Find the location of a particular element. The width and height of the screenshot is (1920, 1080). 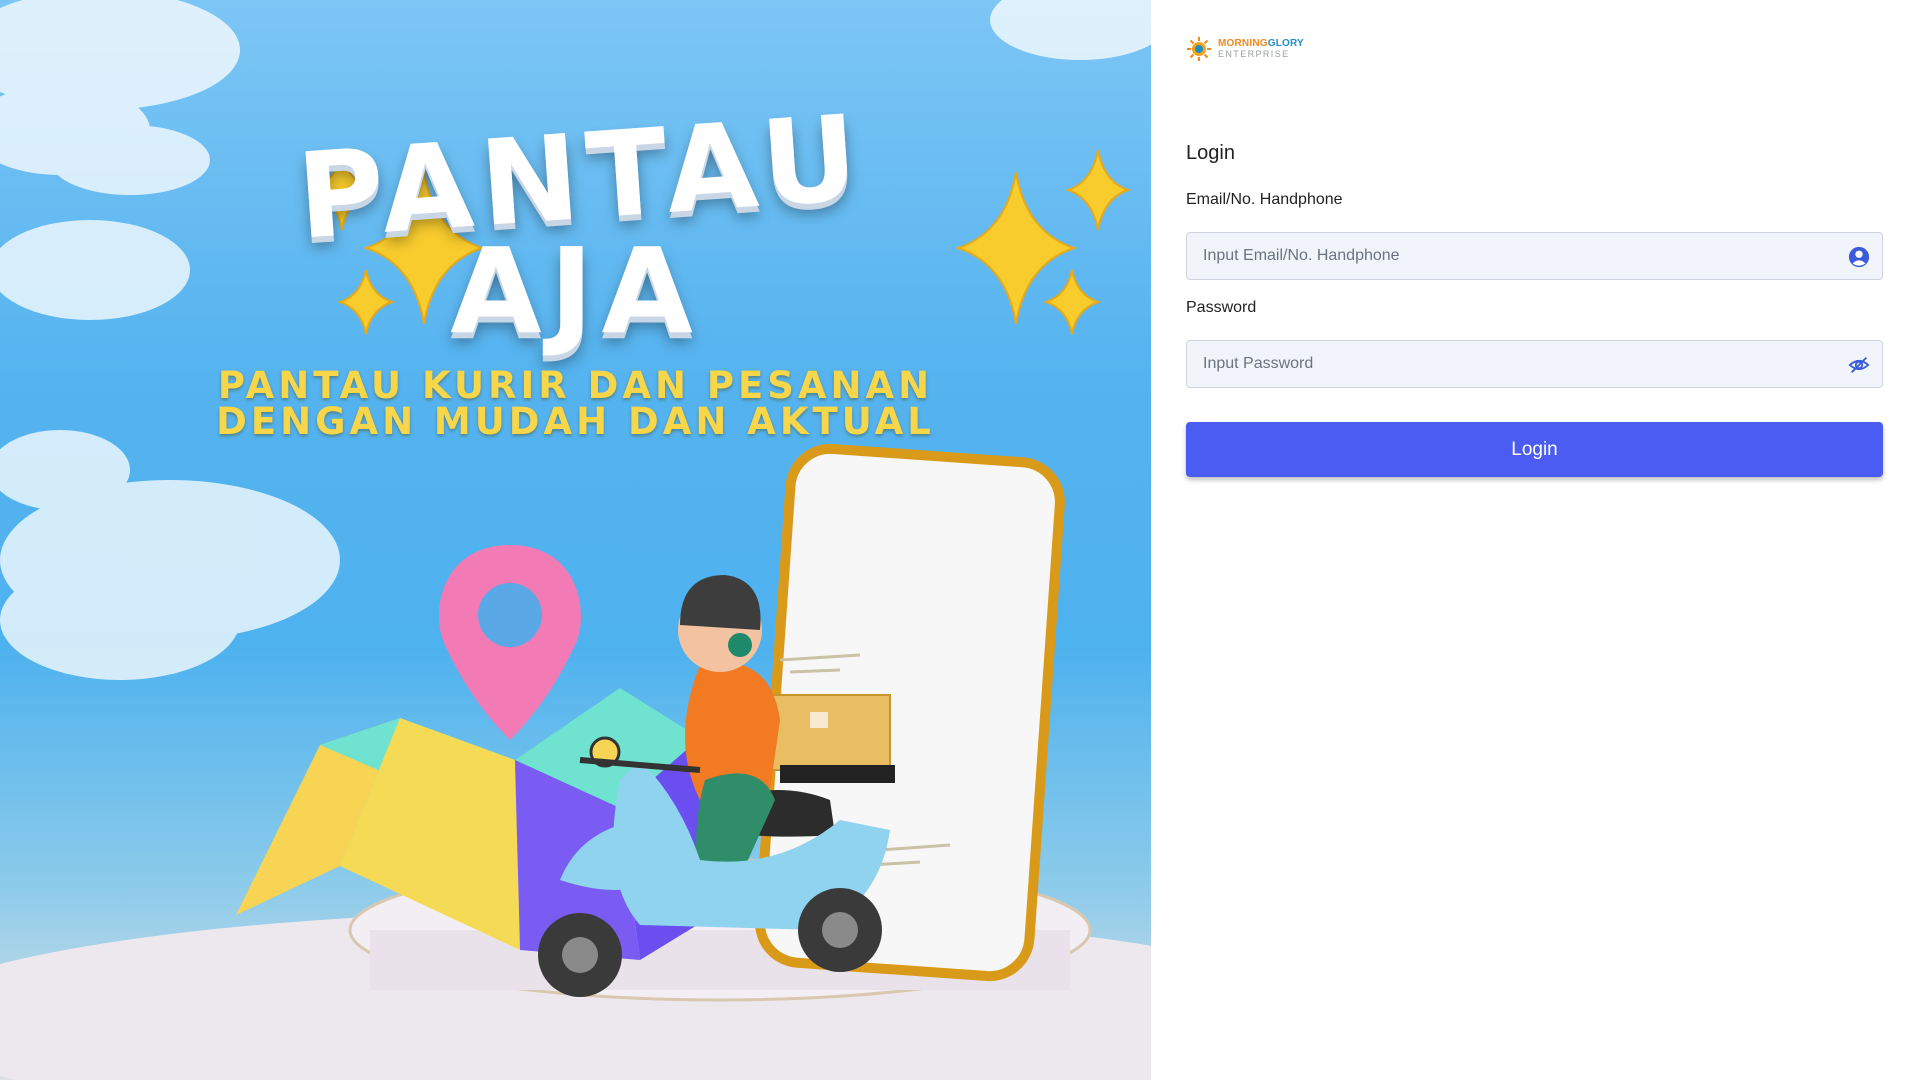

location-pin-icon is located at coordinates (510, 642).